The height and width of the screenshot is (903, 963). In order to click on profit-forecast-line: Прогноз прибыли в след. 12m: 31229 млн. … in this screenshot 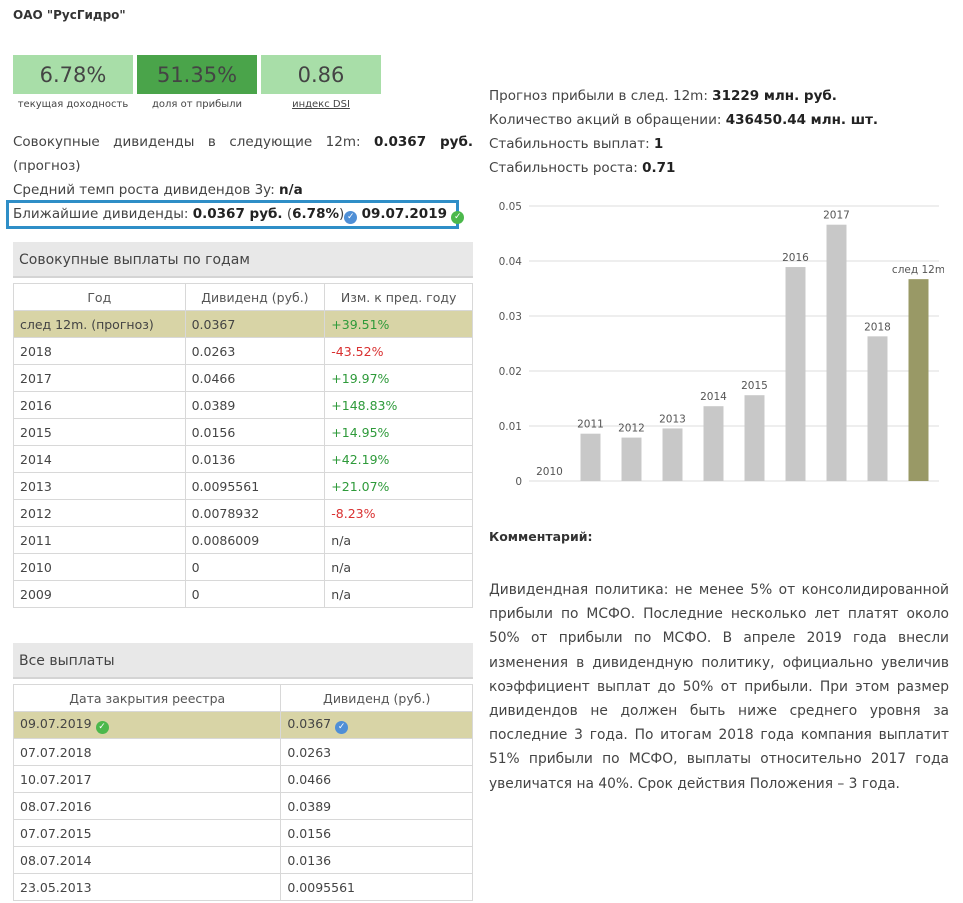, I will do `click(663, 96)`.